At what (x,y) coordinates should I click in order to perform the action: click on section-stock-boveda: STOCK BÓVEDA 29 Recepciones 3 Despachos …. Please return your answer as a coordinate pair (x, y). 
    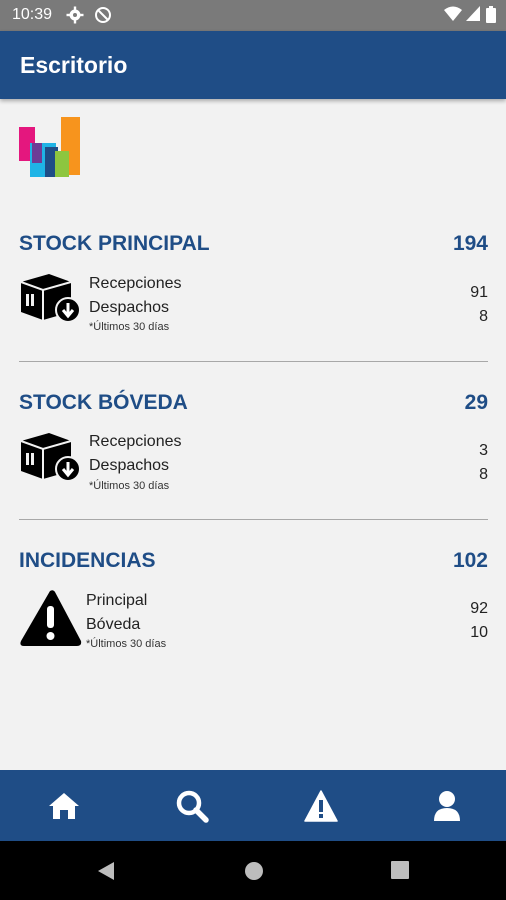
    Looking at the image, I should click on (253, 446).